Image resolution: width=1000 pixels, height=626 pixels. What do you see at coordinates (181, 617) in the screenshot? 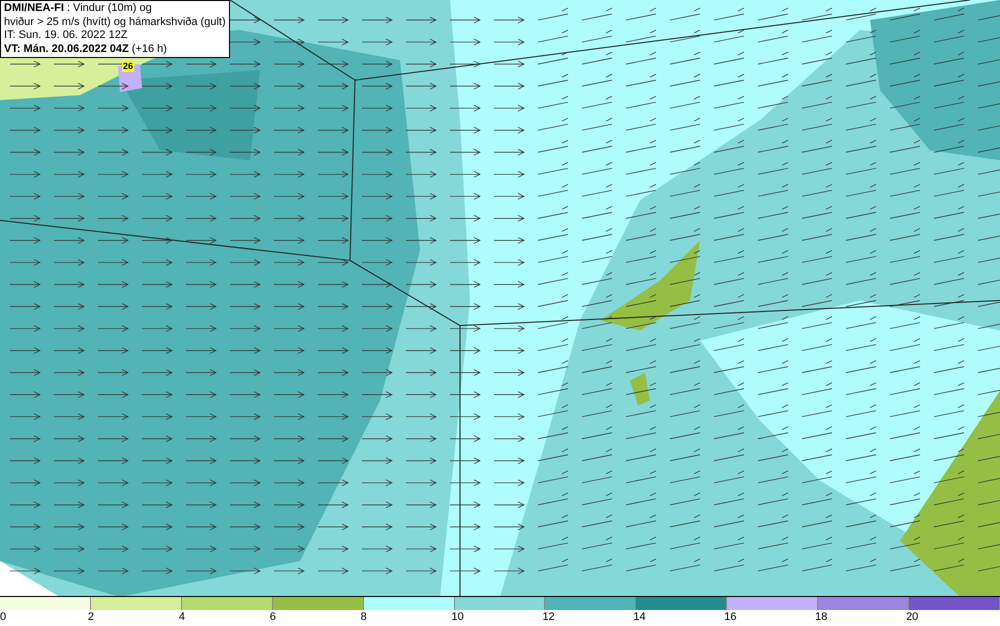
I see `legend-label: 4` at bounding box center [181, 617].